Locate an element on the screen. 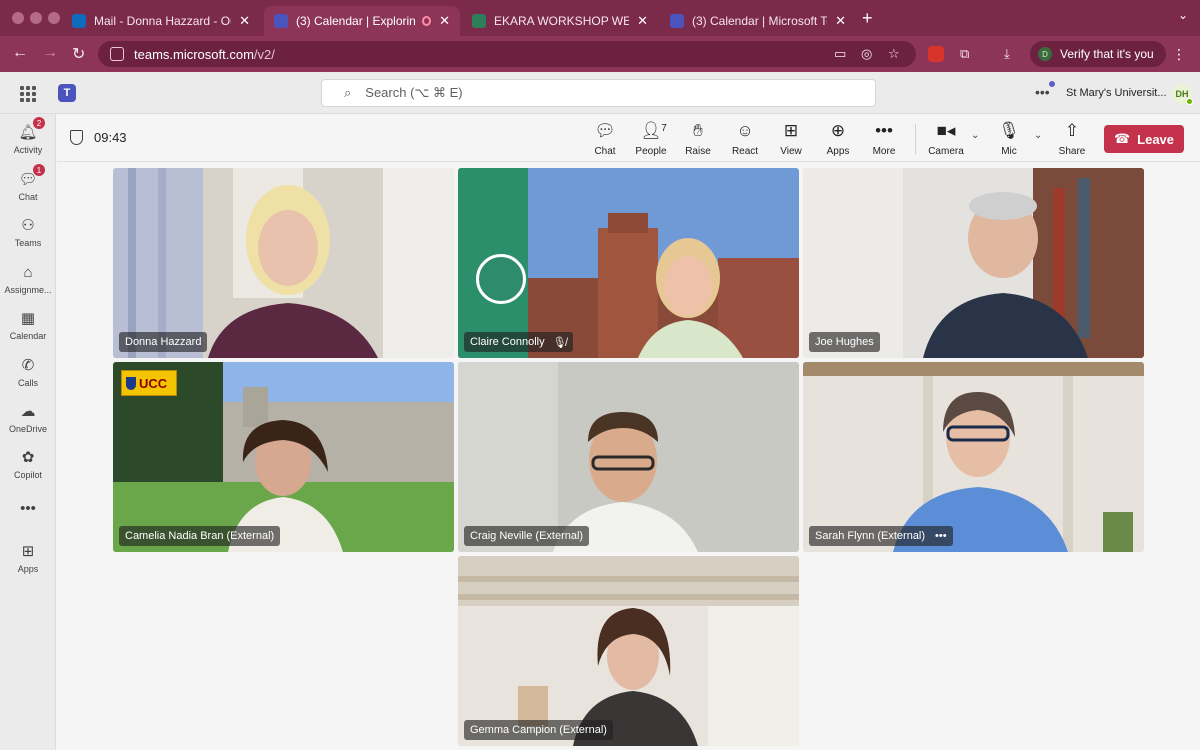  notification-dot is located at coordinates (1051, 84).